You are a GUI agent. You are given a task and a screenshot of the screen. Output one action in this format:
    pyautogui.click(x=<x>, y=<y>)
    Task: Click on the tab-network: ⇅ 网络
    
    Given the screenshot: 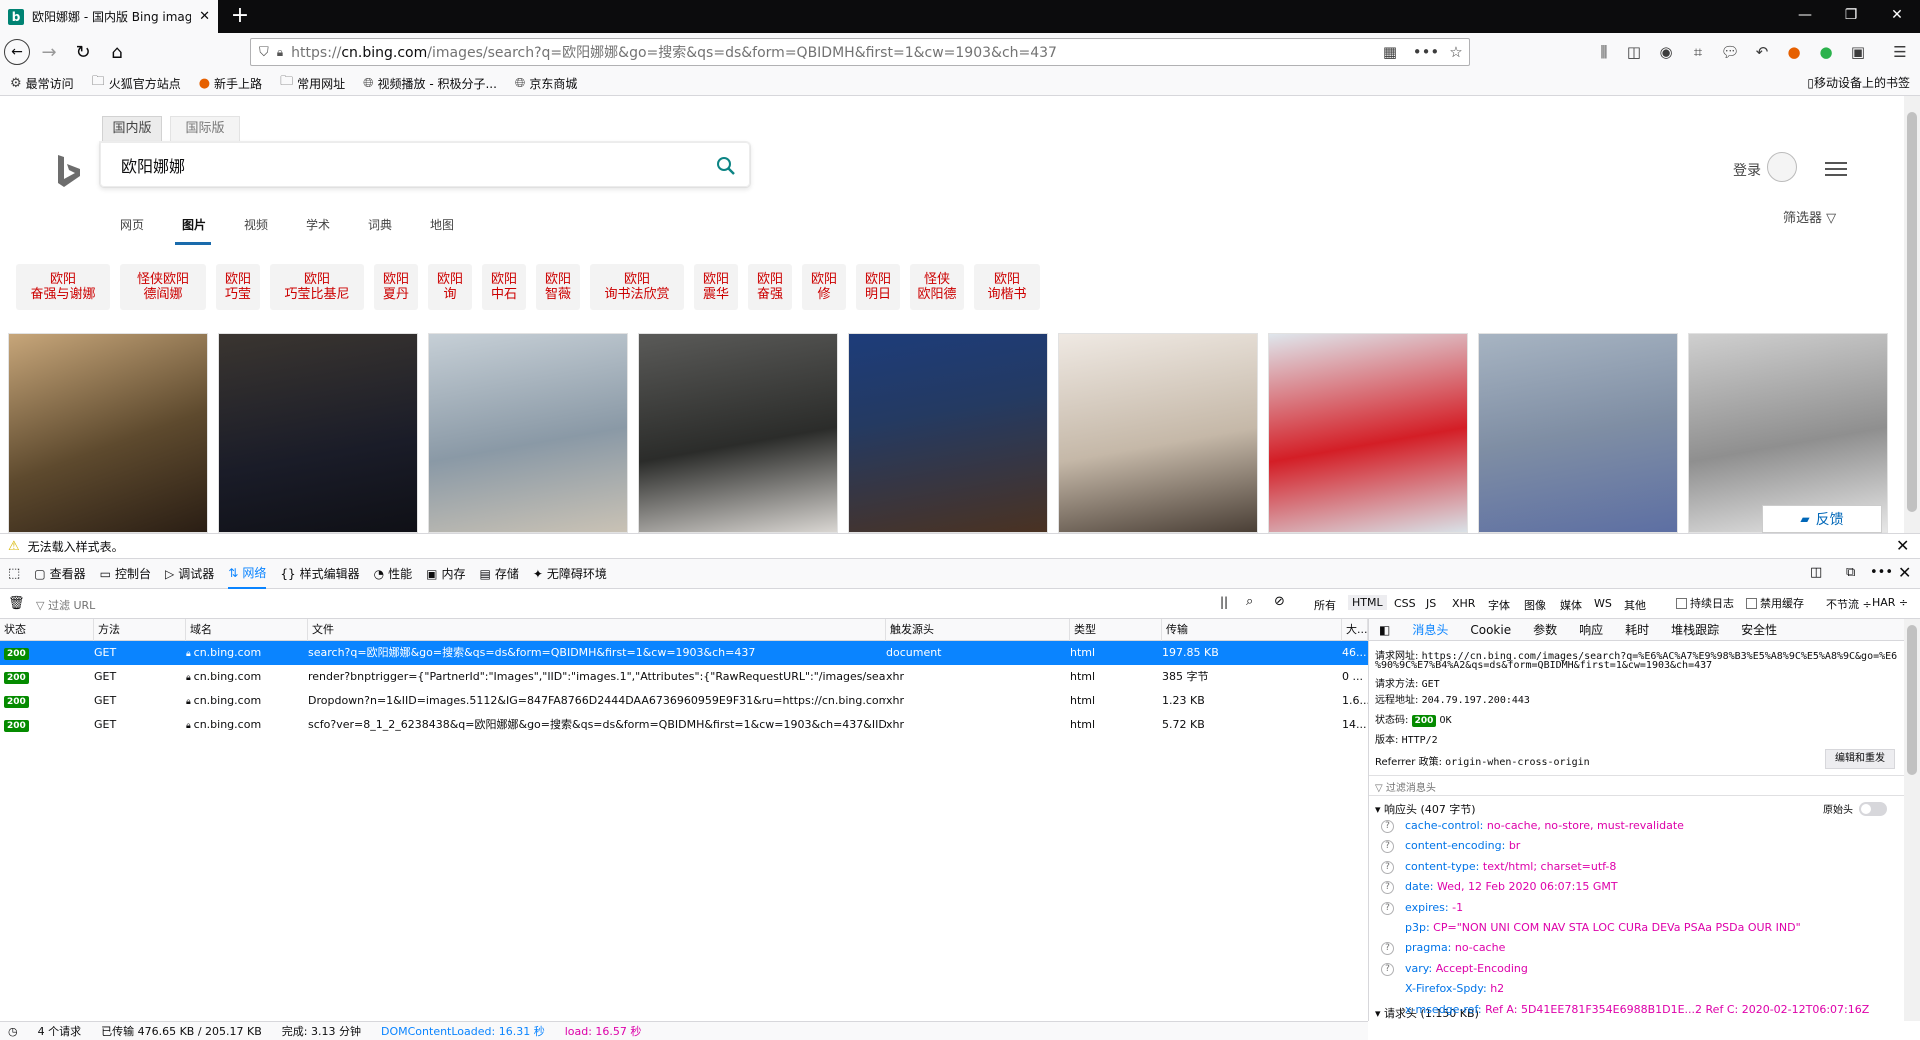 What is the action you would take?
    pyautogui.click(x=247, y=574)
    